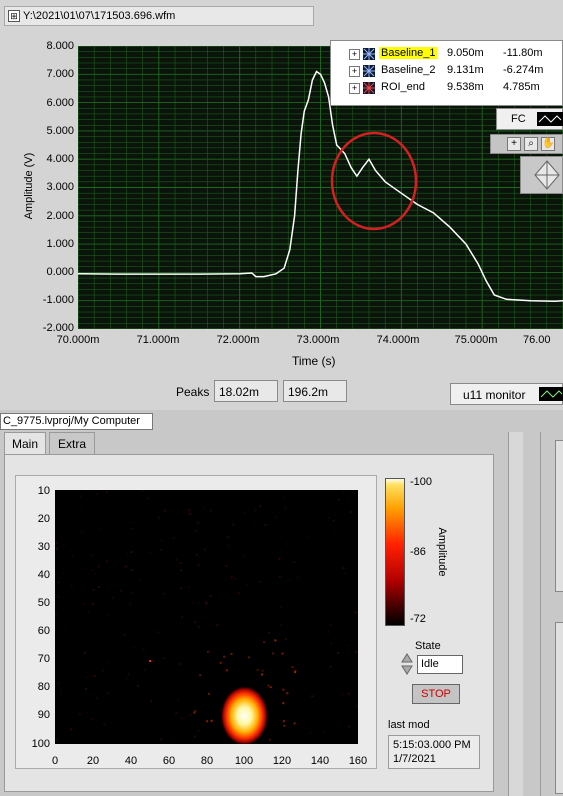 The width and height of the screenshot is (563, 796). Describe the element at coordinates (523, 70) in the screenshot. I see `cursor-y-value: -6.274m` at that location.